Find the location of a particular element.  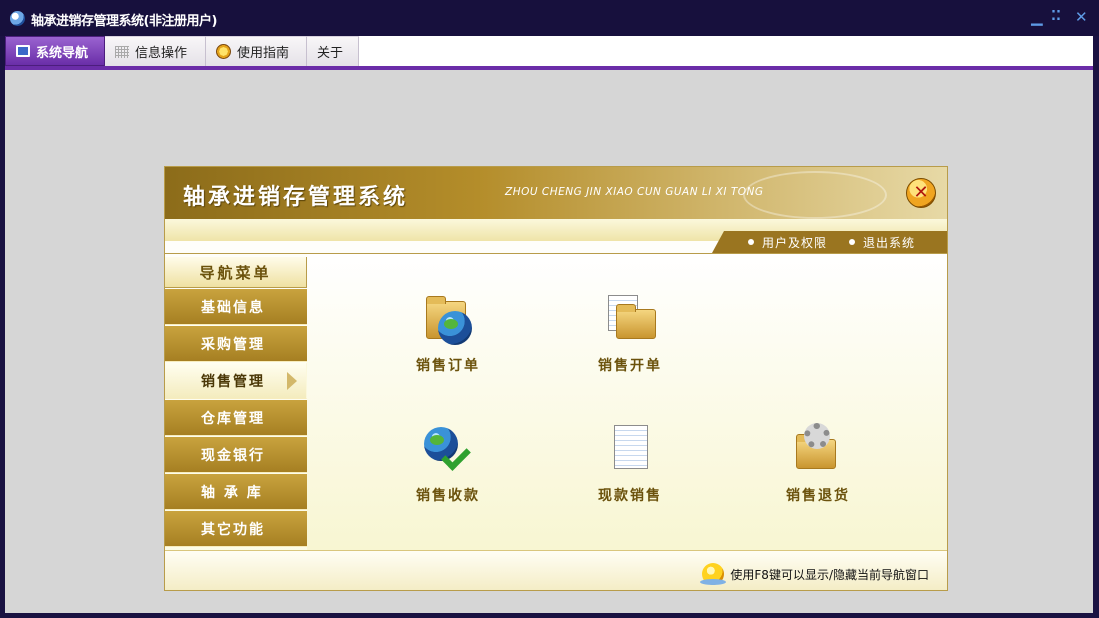

sidebar-item-basic-info: 基础信息 is located at coordinates (236, 307).